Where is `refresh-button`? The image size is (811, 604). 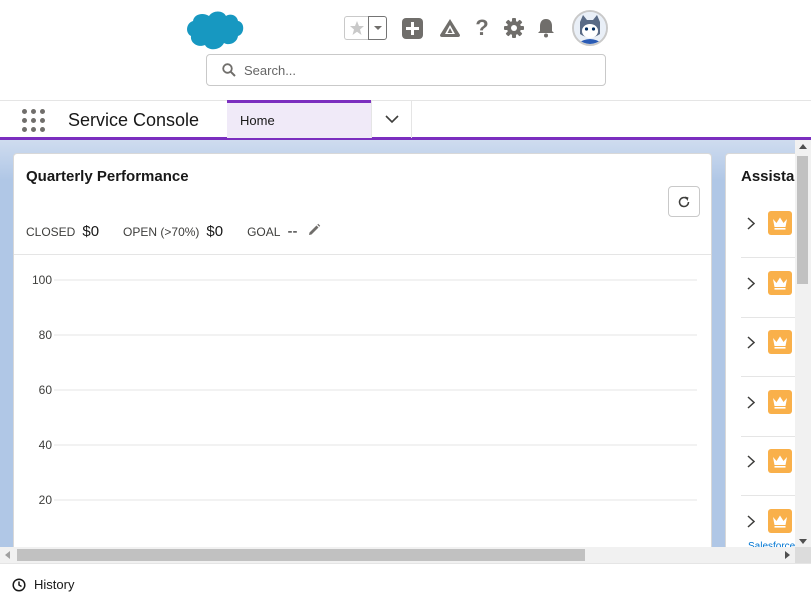
refresh-button is located at coordinates (684, 201).